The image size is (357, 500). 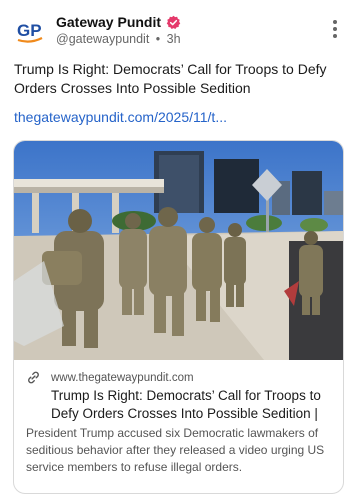 I want to click on post-meta: @gatewaypundit • 3h, so click(x=118, y=39).